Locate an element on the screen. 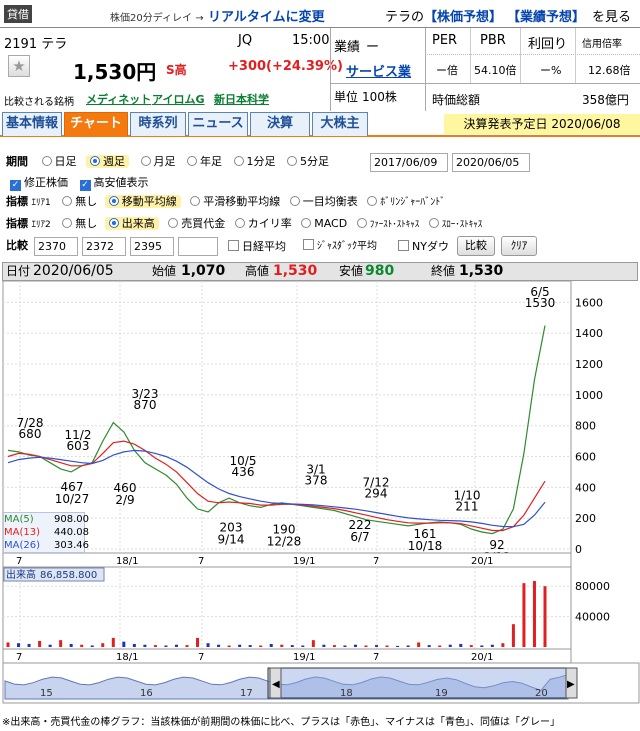 The height and width of the screenshot is (731, 640). annotation-value: 378 is located at coordinates (316, 481).